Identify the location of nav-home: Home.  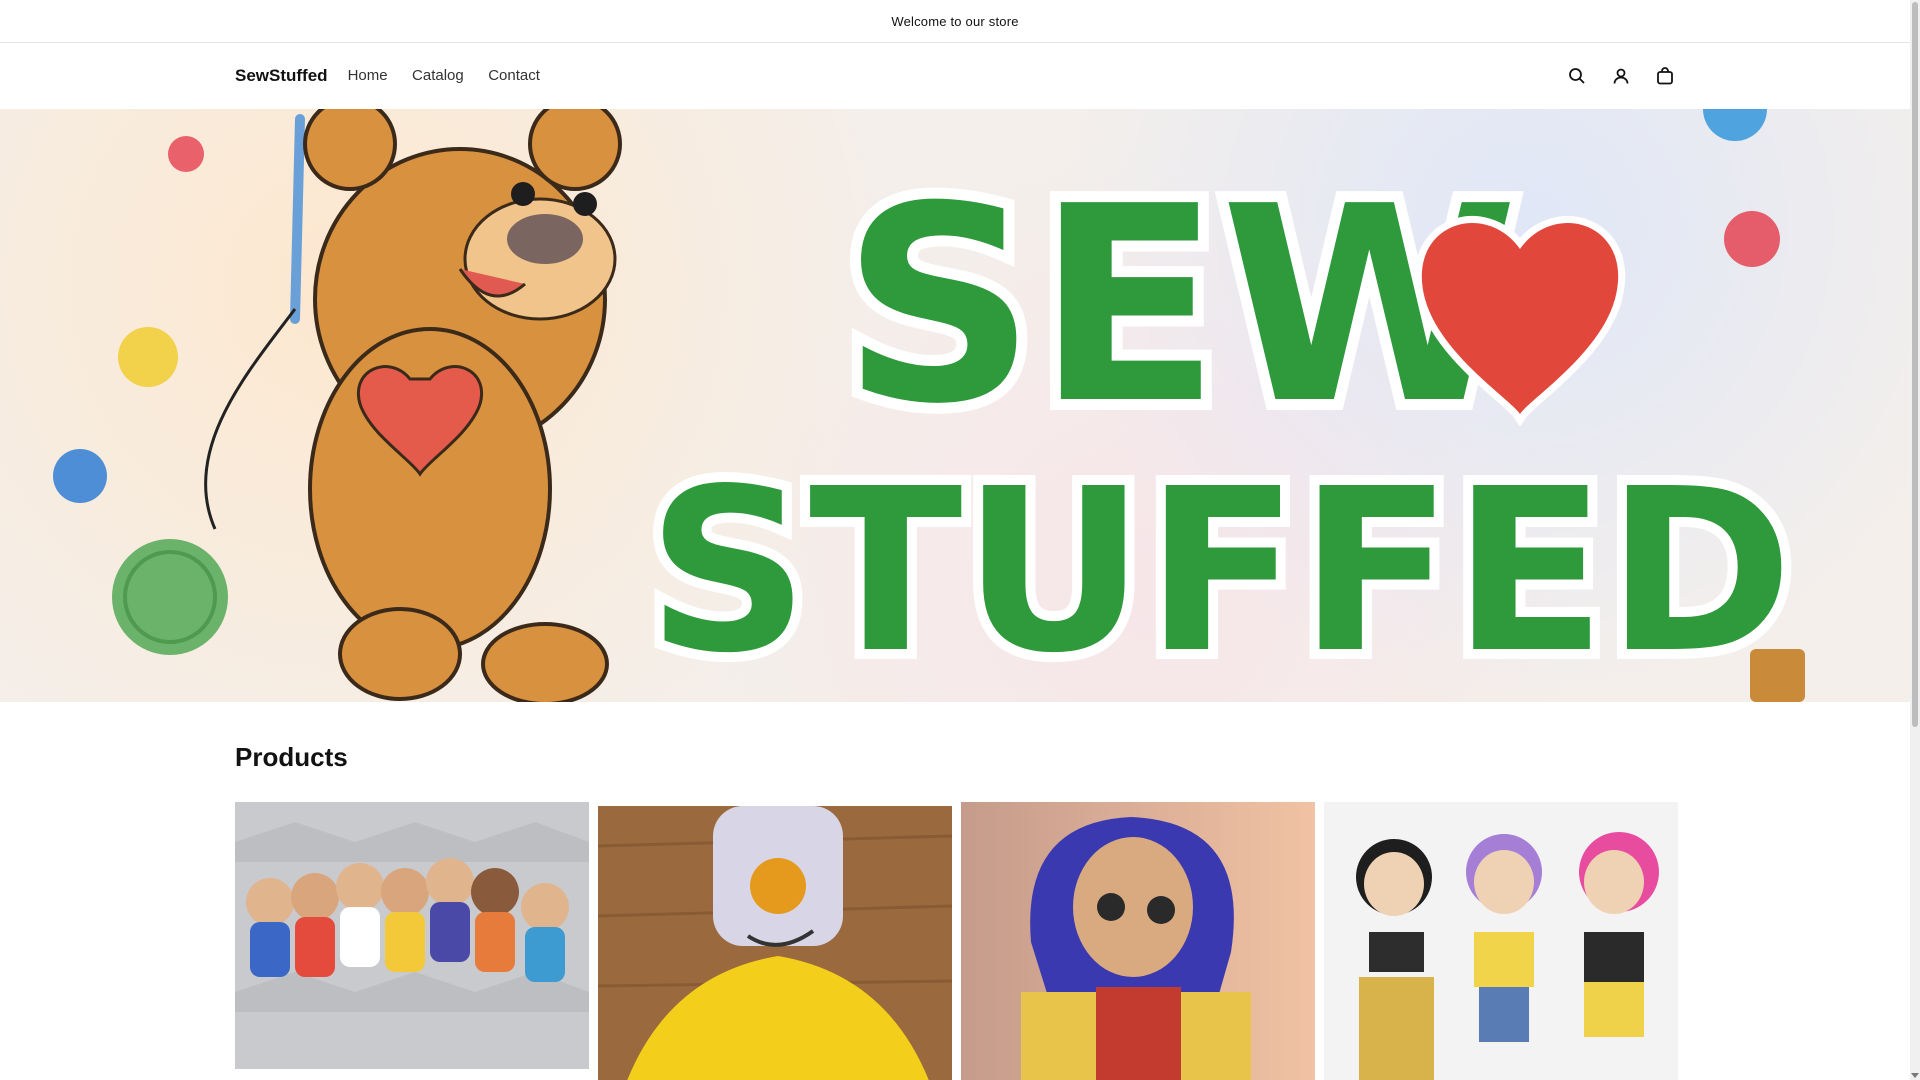
(368, 75).